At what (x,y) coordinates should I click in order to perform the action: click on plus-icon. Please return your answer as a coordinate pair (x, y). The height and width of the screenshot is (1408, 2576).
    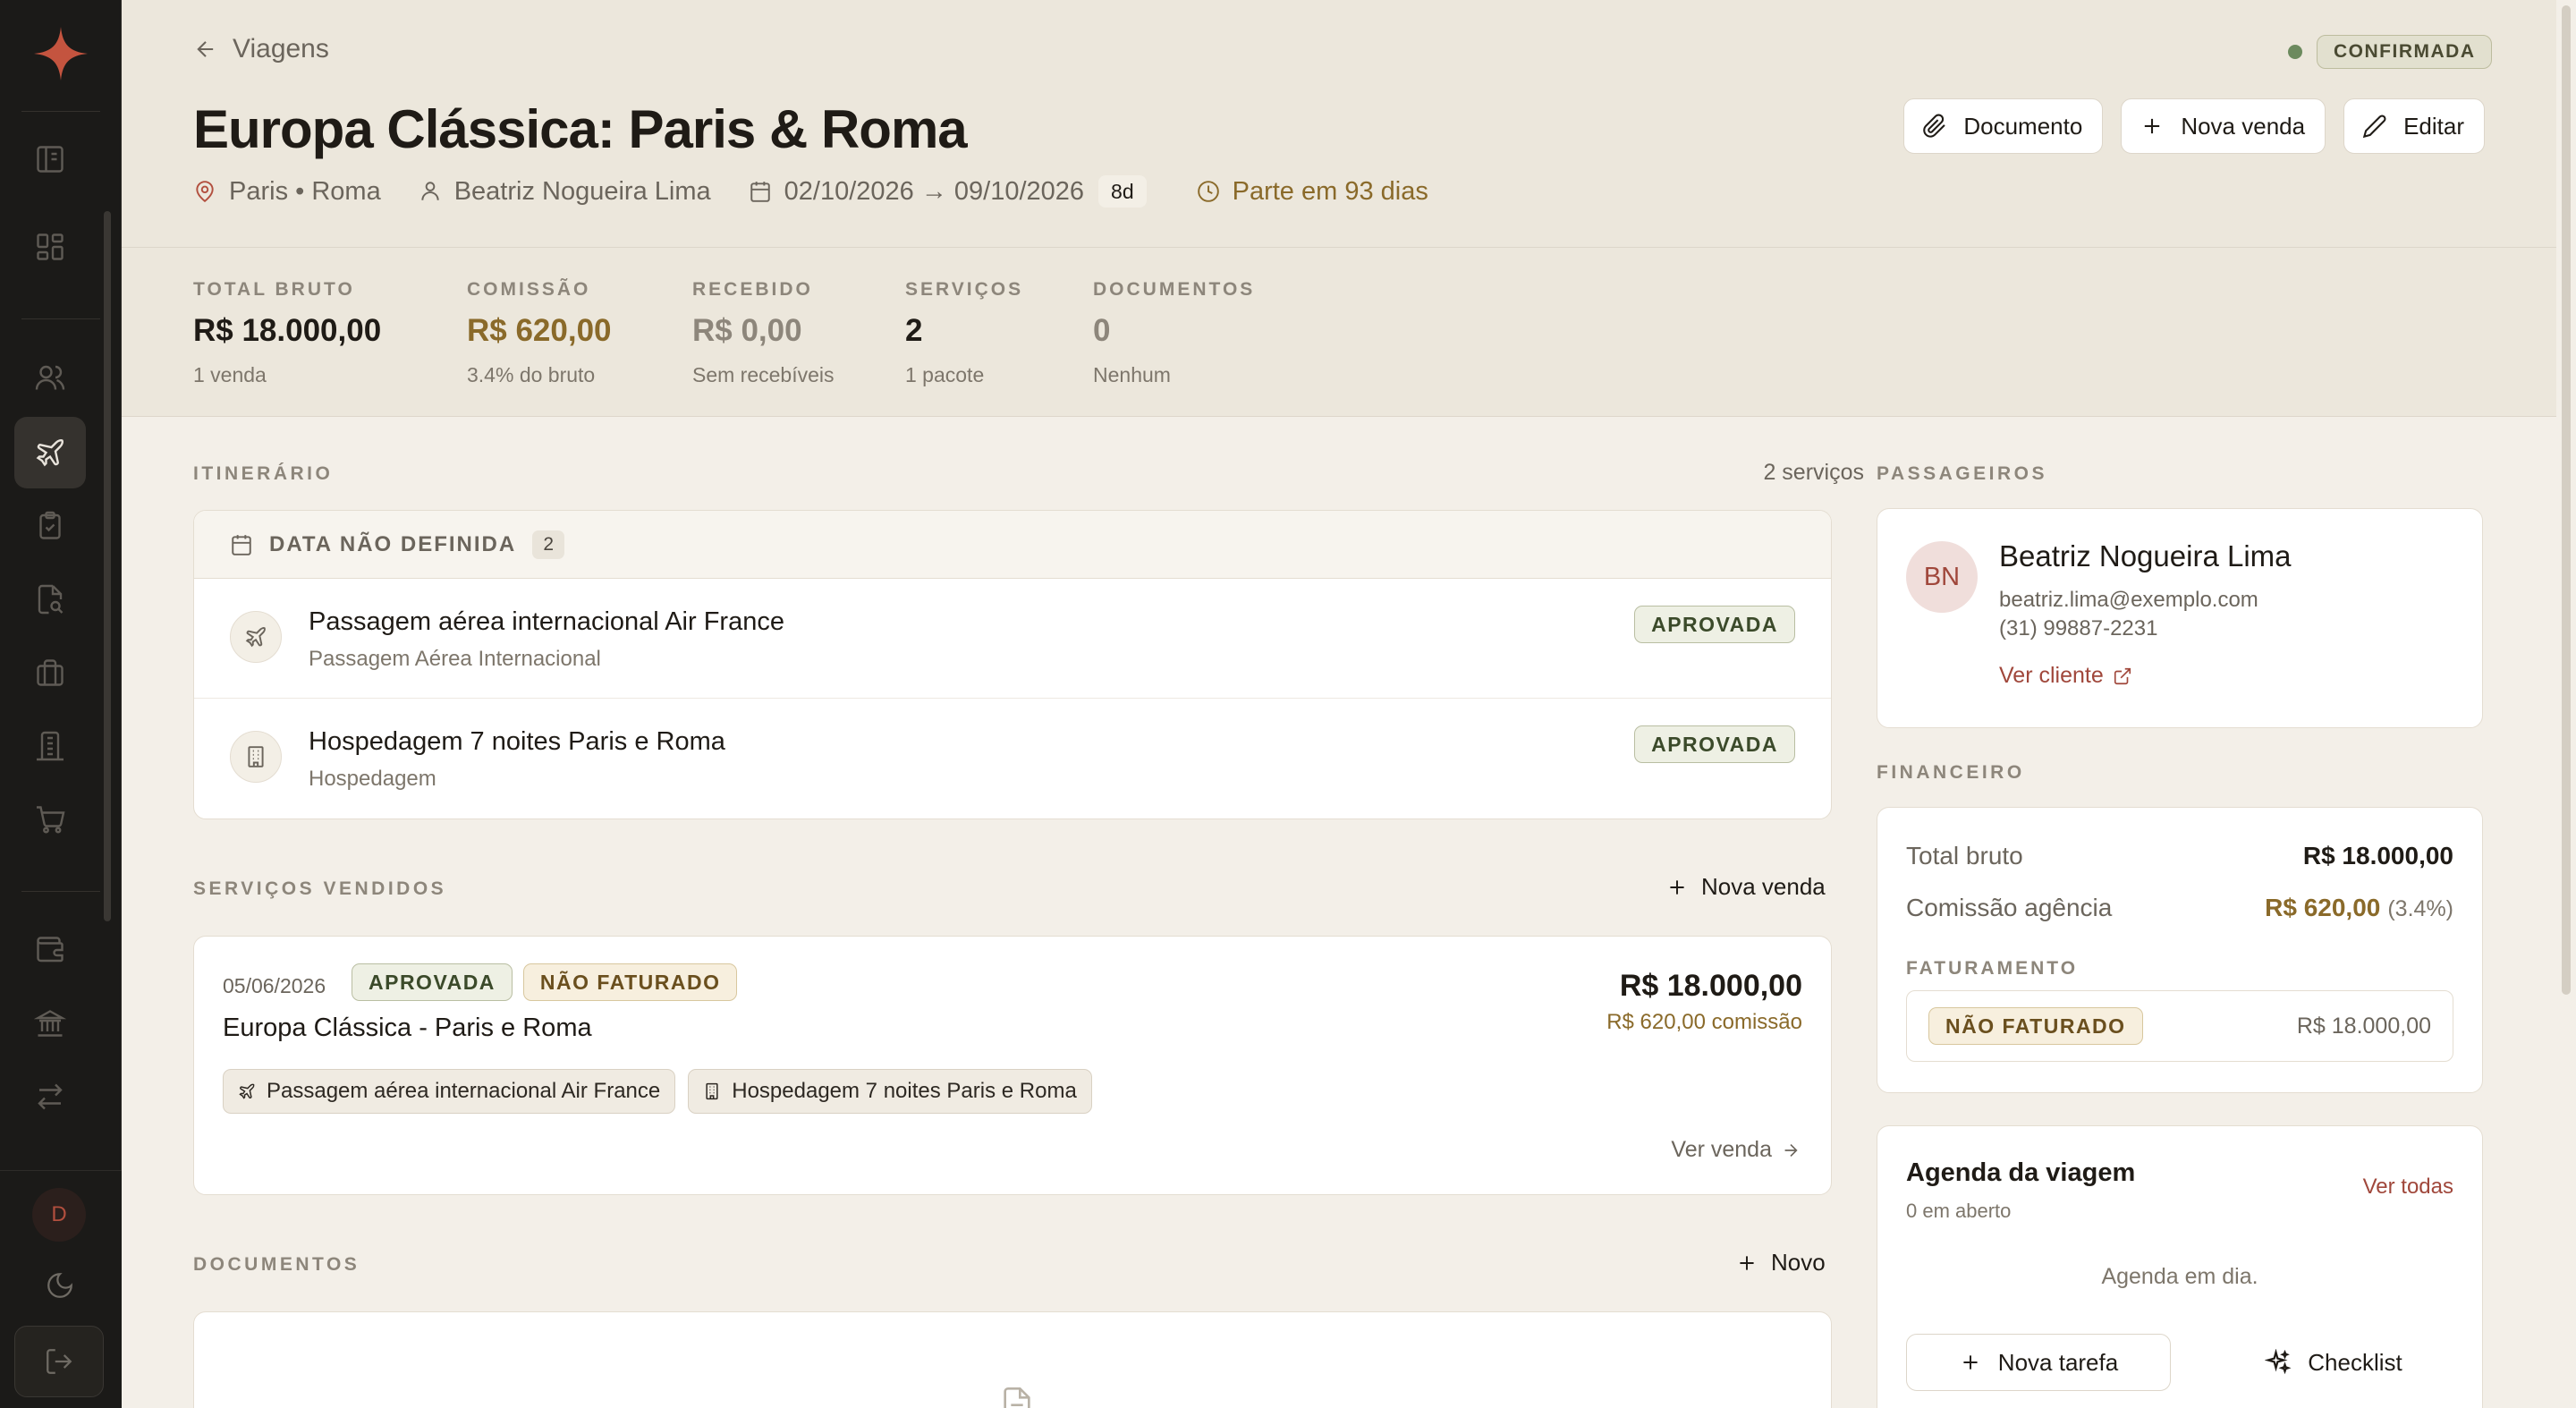
    Looking at the image, I should click on (1747, 1262).